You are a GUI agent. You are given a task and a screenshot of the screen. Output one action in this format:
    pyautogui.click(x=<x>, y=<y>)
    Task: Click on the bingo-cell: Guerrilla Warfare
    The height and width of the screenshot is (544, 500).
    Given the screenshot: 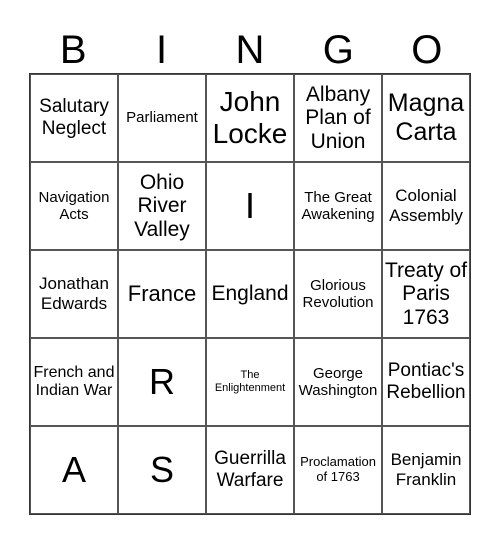 What is the action you would take?
    pyautogui.click(x=250, y=470)
    